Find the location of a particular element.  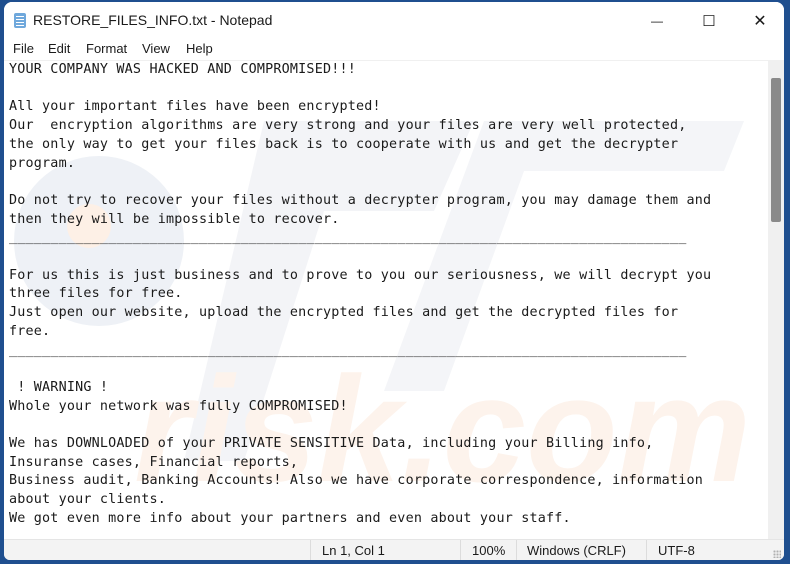

minimize-button: — is located at coordinates (657, 21).